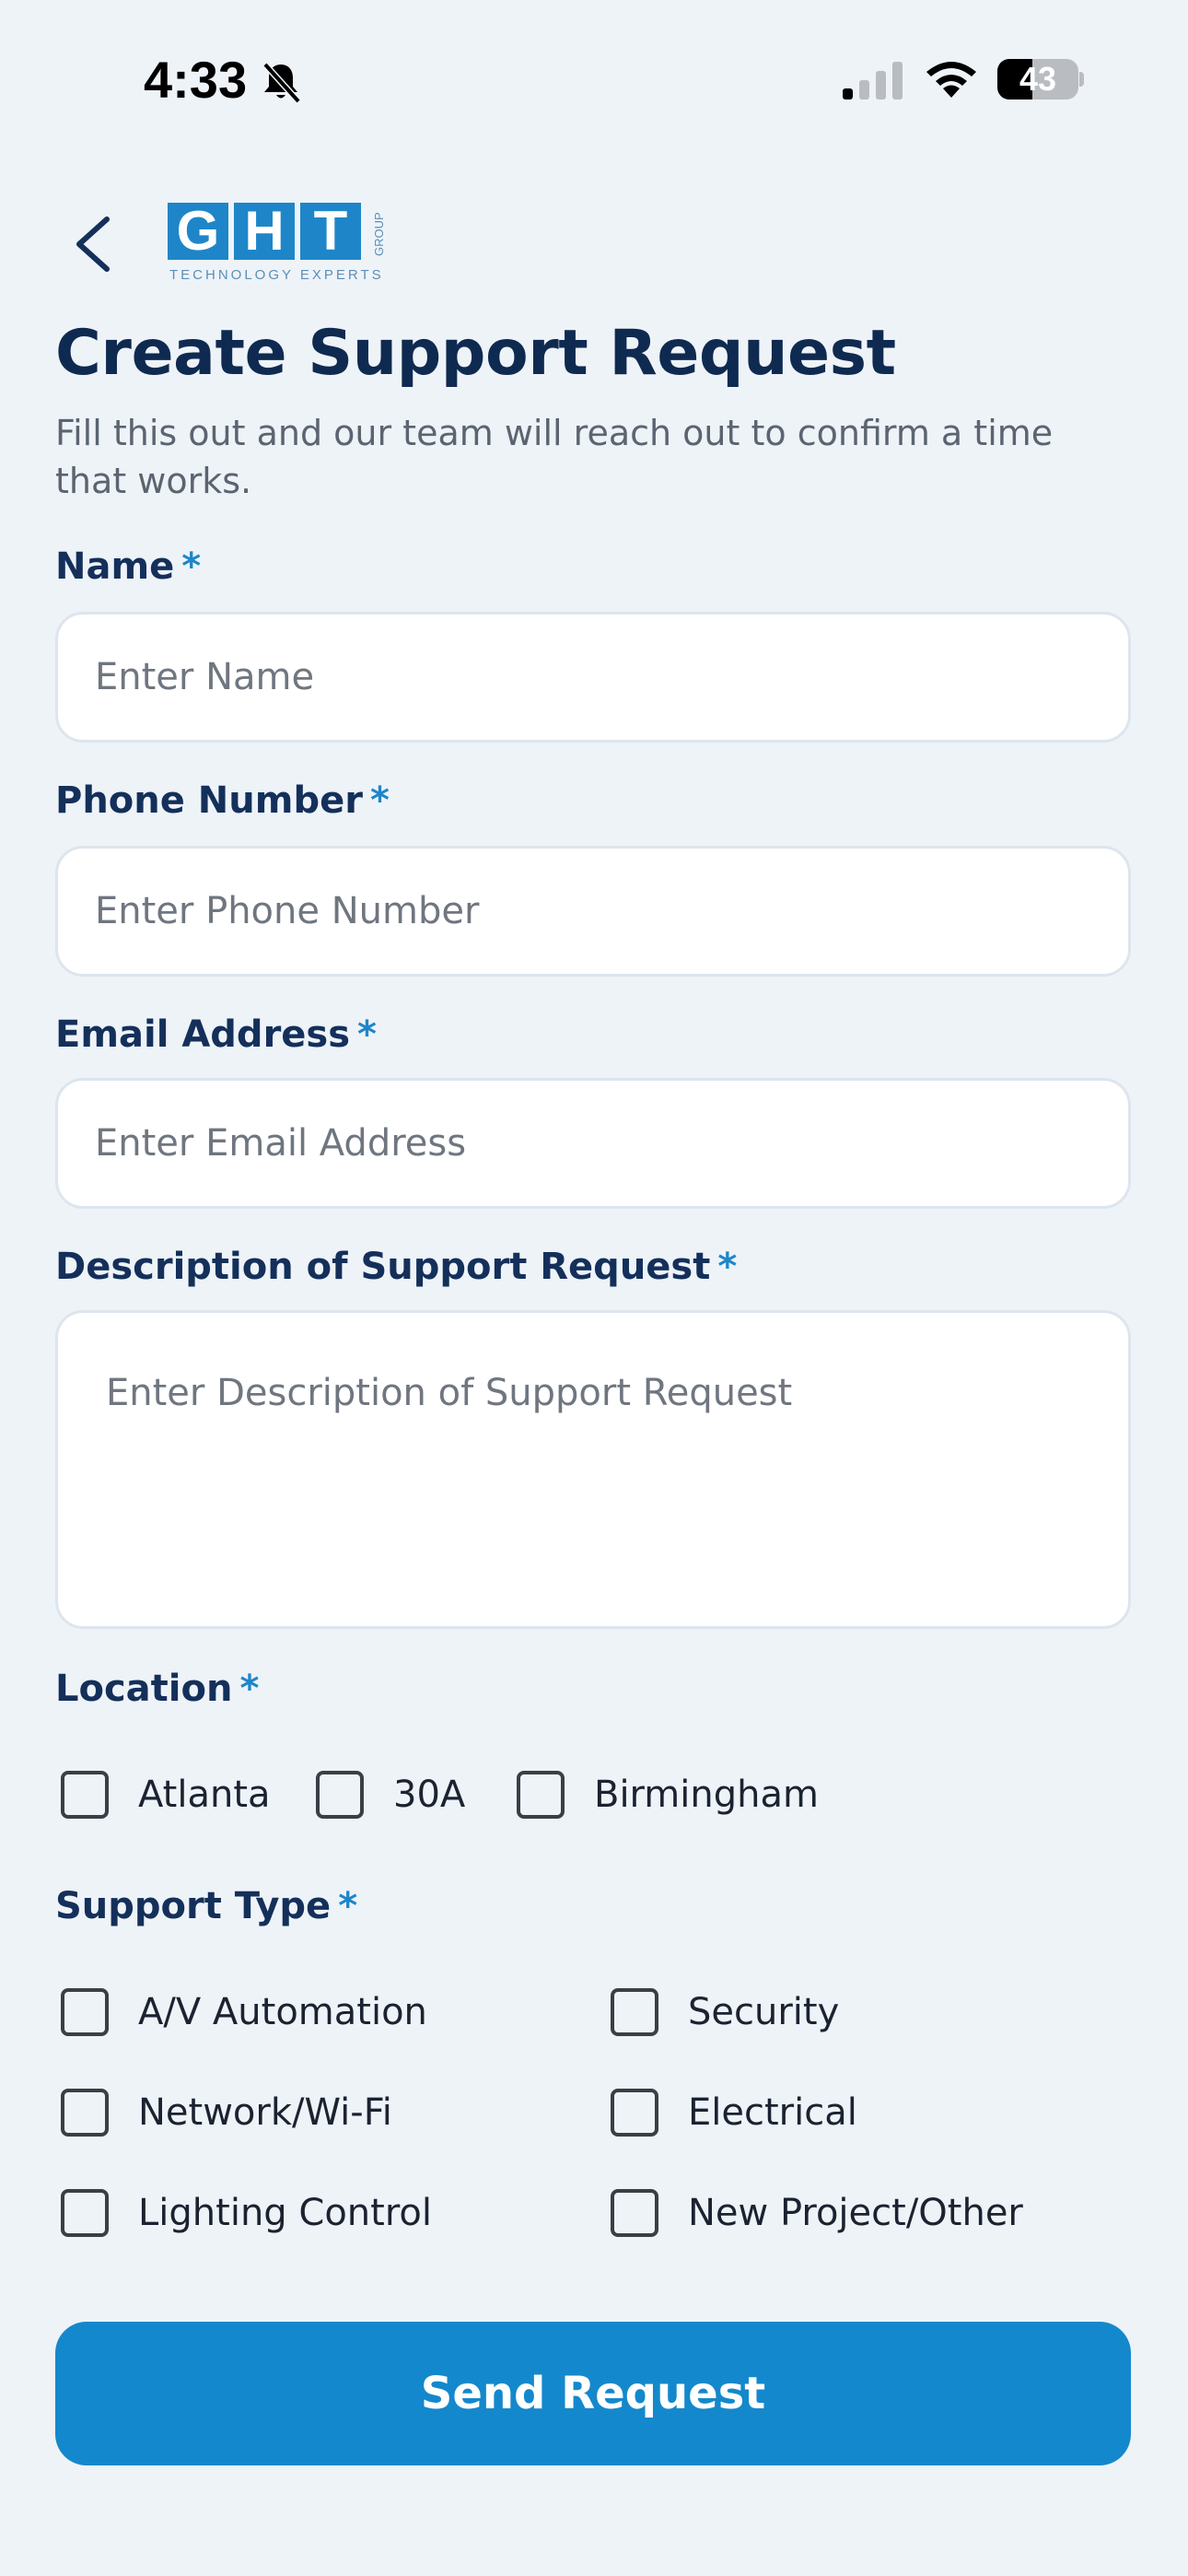 This screenshot has width=1188, height=2576. I want to click on battery-percent: 43, so click(1038, 79).